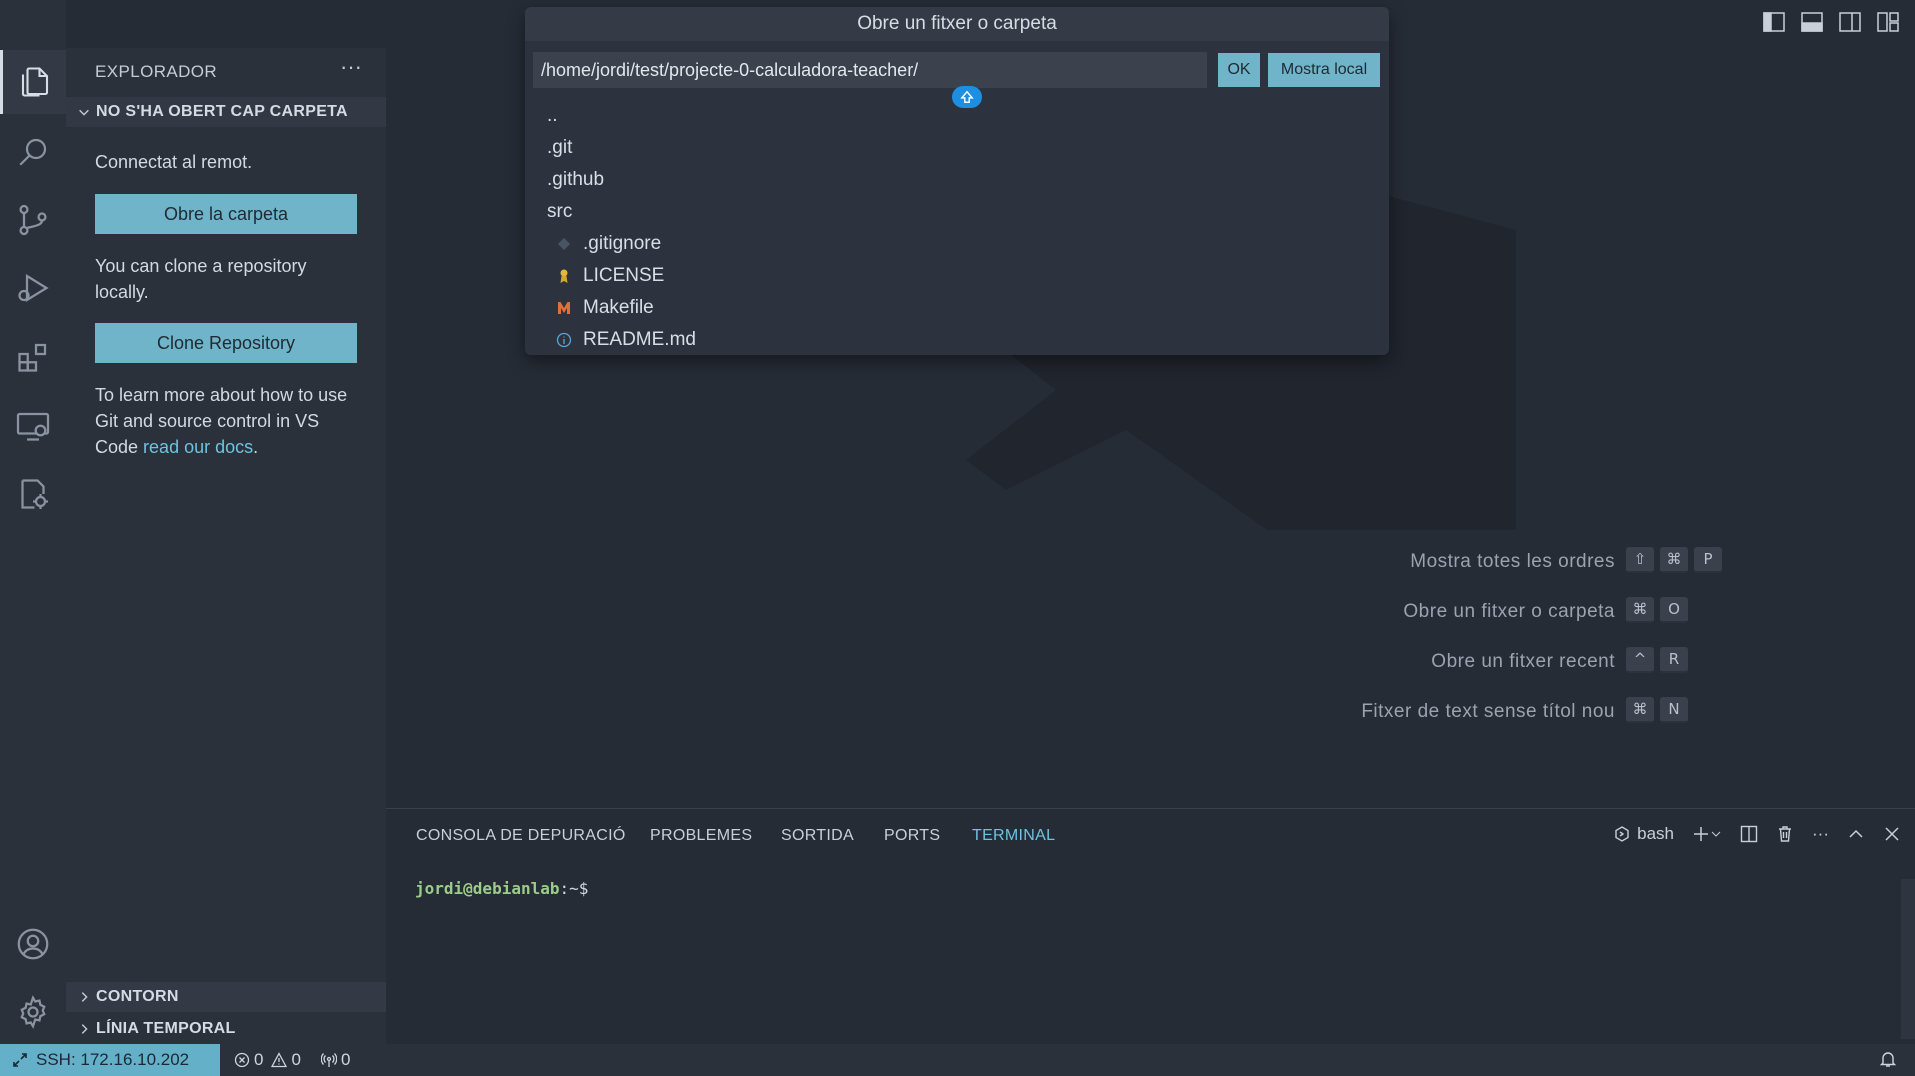 Image resolution: width=1915 pixels, height=1076 pixels. I want to click on file-list-item: README.md, so click(623, 340).